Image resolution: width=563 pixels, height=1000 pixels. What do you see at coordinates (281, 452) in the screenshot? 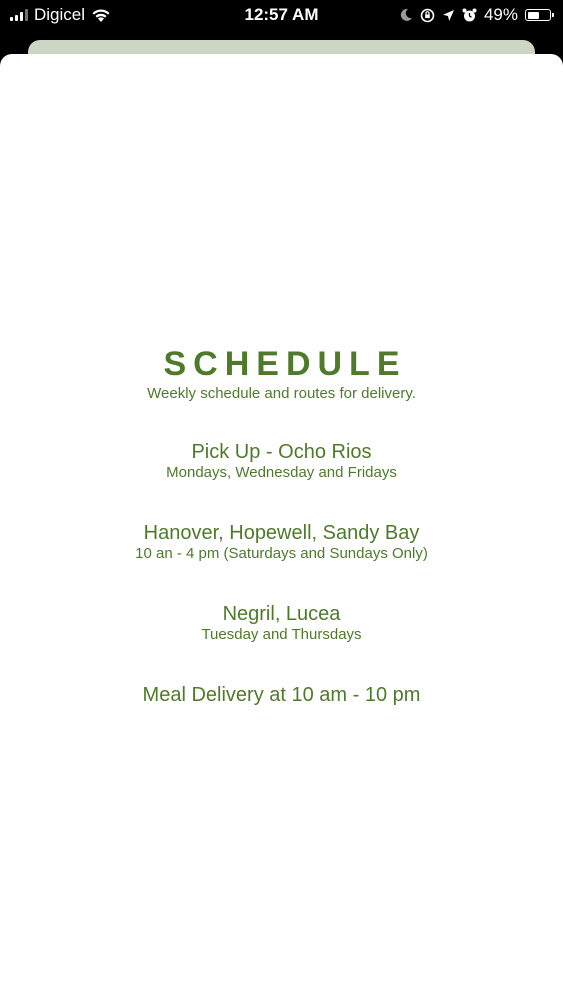
I see `entry-title: Pick Up - Ocho Rios` at bounding box center [281, 452].